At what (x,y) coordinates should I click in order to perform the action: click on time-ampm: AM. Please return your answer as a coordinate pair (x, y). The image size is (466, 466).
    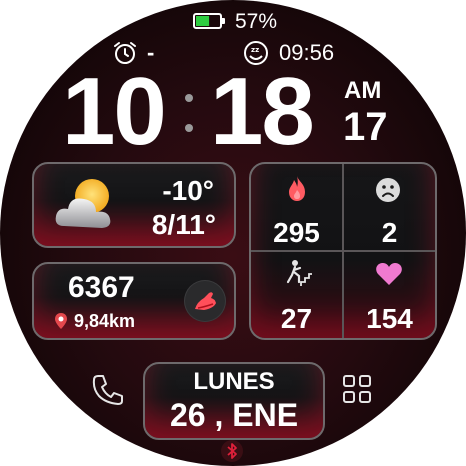
    Looking at the image, I should click on (363, 90).